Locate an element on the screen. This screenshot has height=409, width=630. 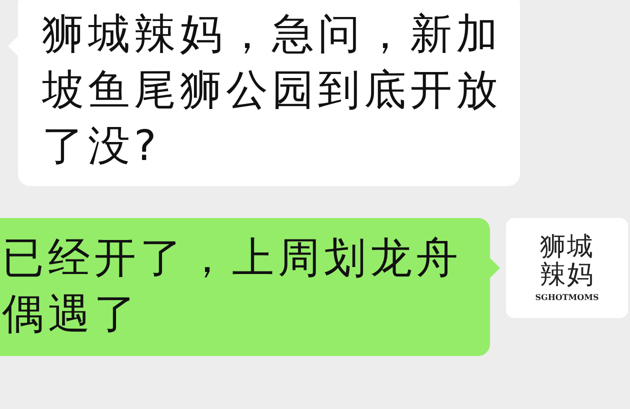
logo-caption: SGHOTMOMS is located at coordinates (567, 297).